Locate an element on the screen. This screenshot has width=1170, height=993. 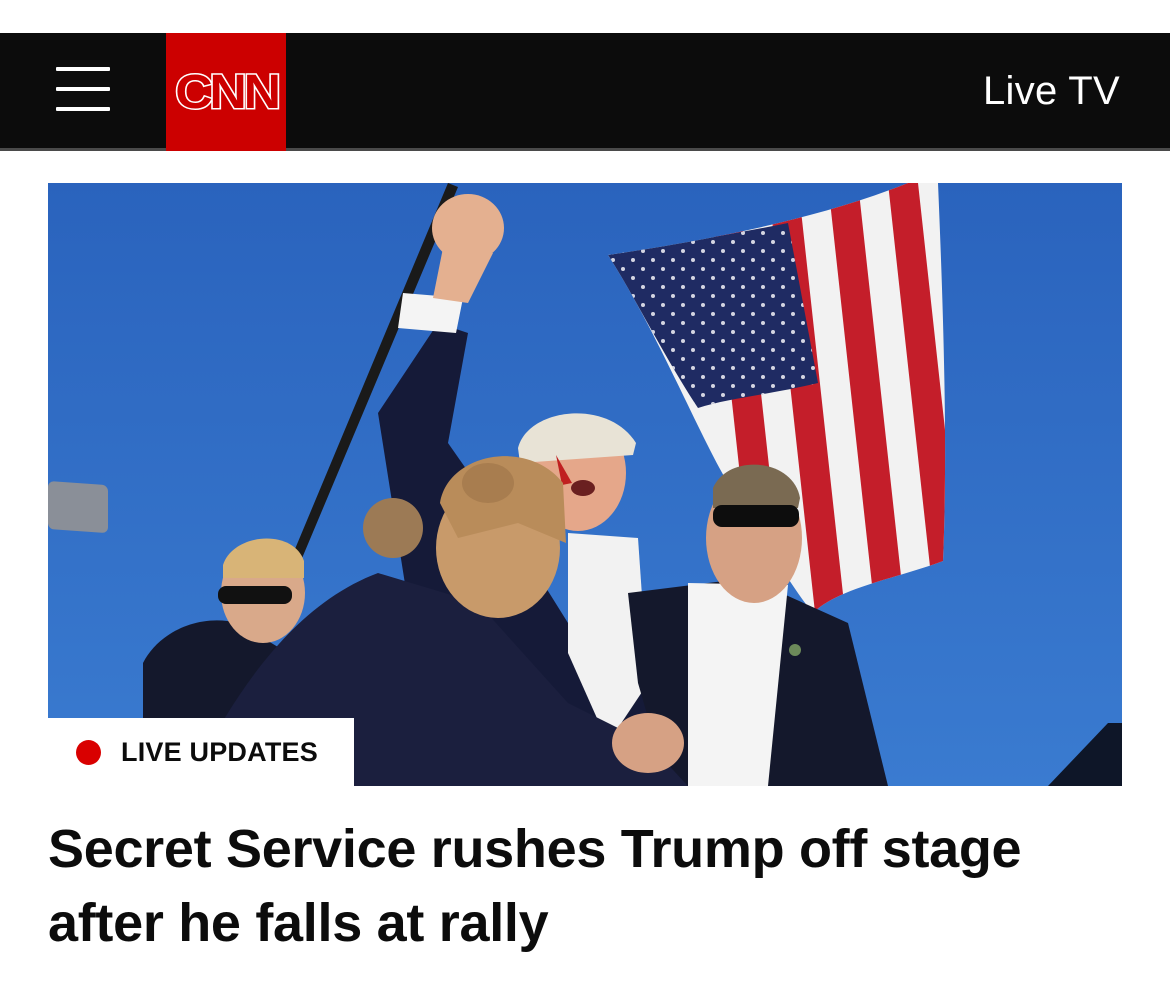
cnn-logo: CNN is located at coordinates (226, 92).